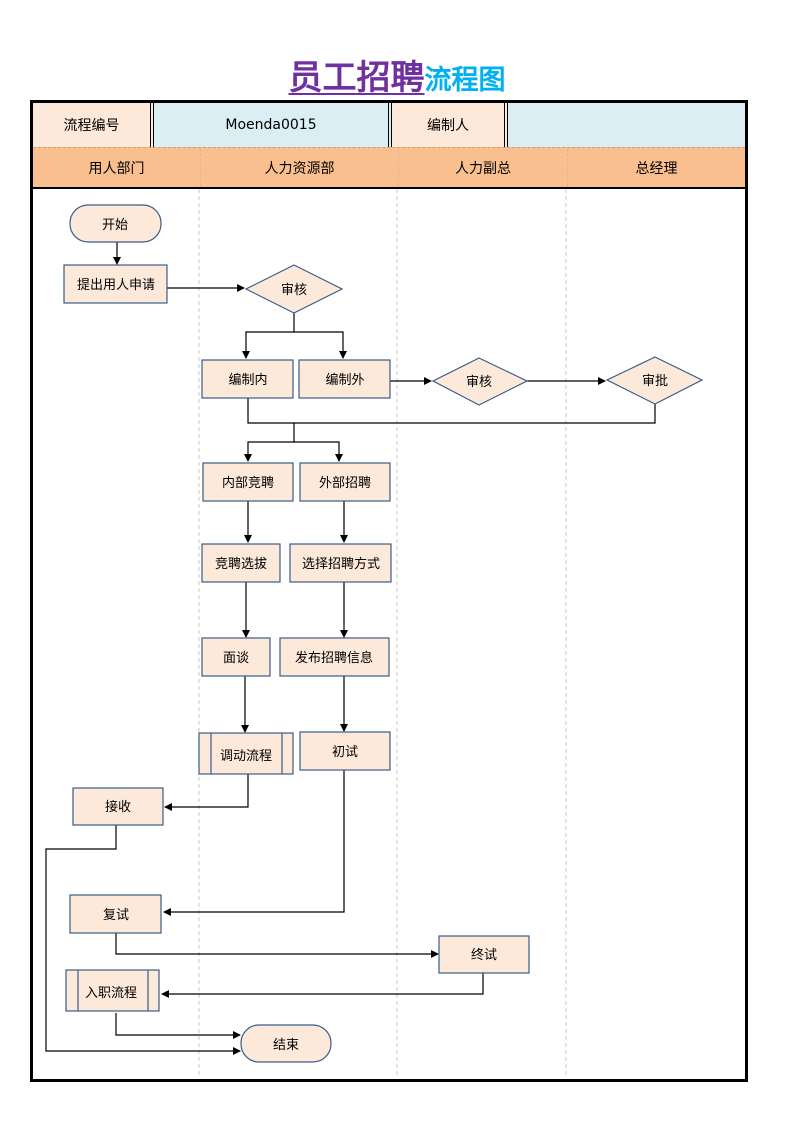 The width and height of the screenshot is (794, 1123). Describe the element at coordinates (116, 915) in the screenshot. I see `label-second-test: 复试` at that location.